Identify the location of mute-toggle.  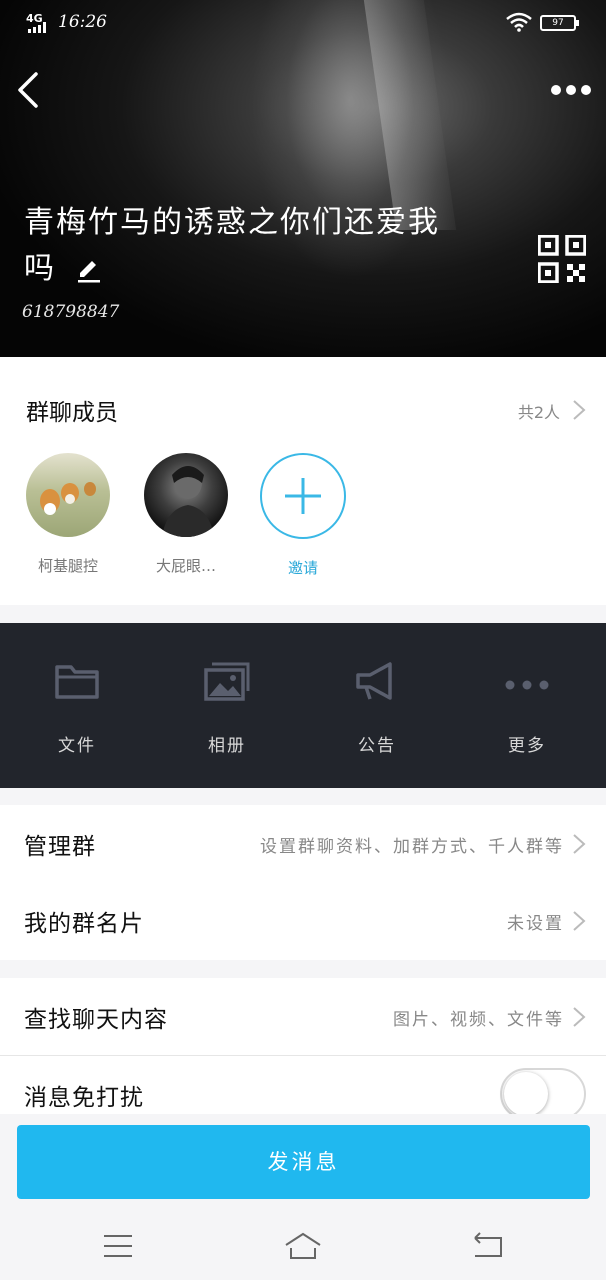
(543, 1094).